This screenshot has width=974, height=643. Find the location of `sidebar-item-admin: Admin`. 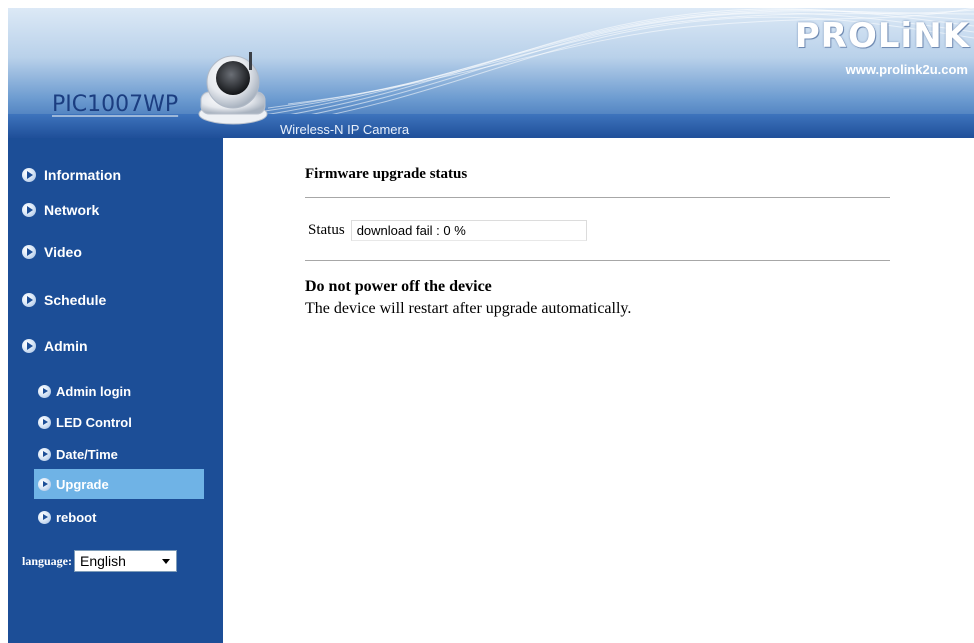

sidebar-item-admin: Admin is located at coordinates (55, 346).